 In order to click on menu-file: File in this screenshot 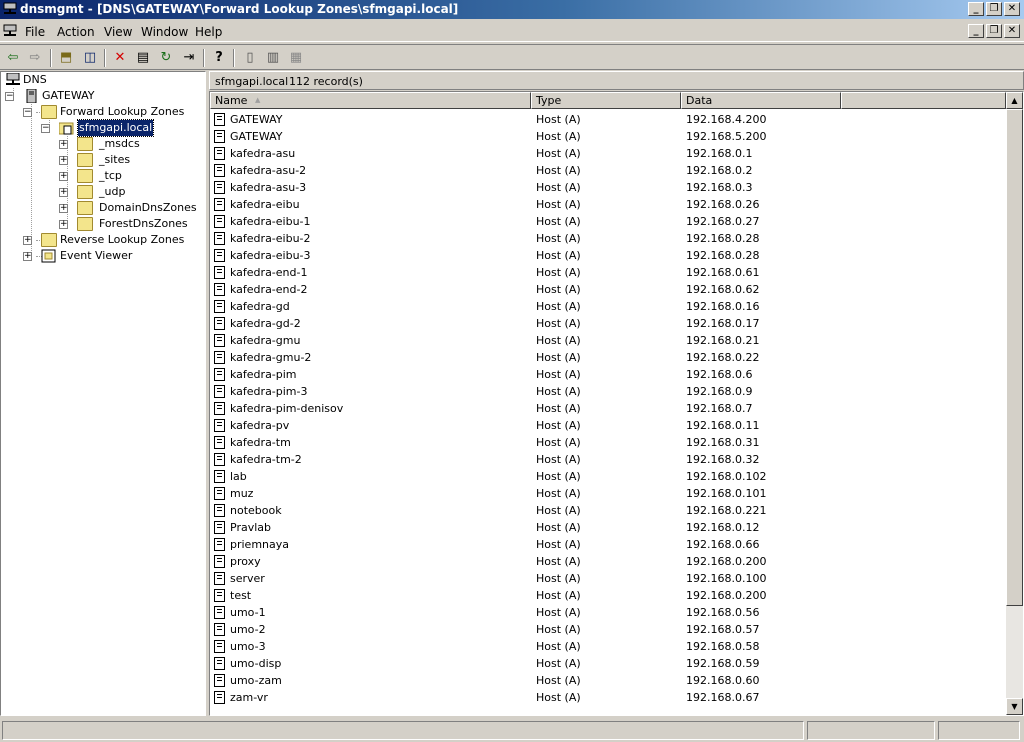, I will do `click(35, 32)`.